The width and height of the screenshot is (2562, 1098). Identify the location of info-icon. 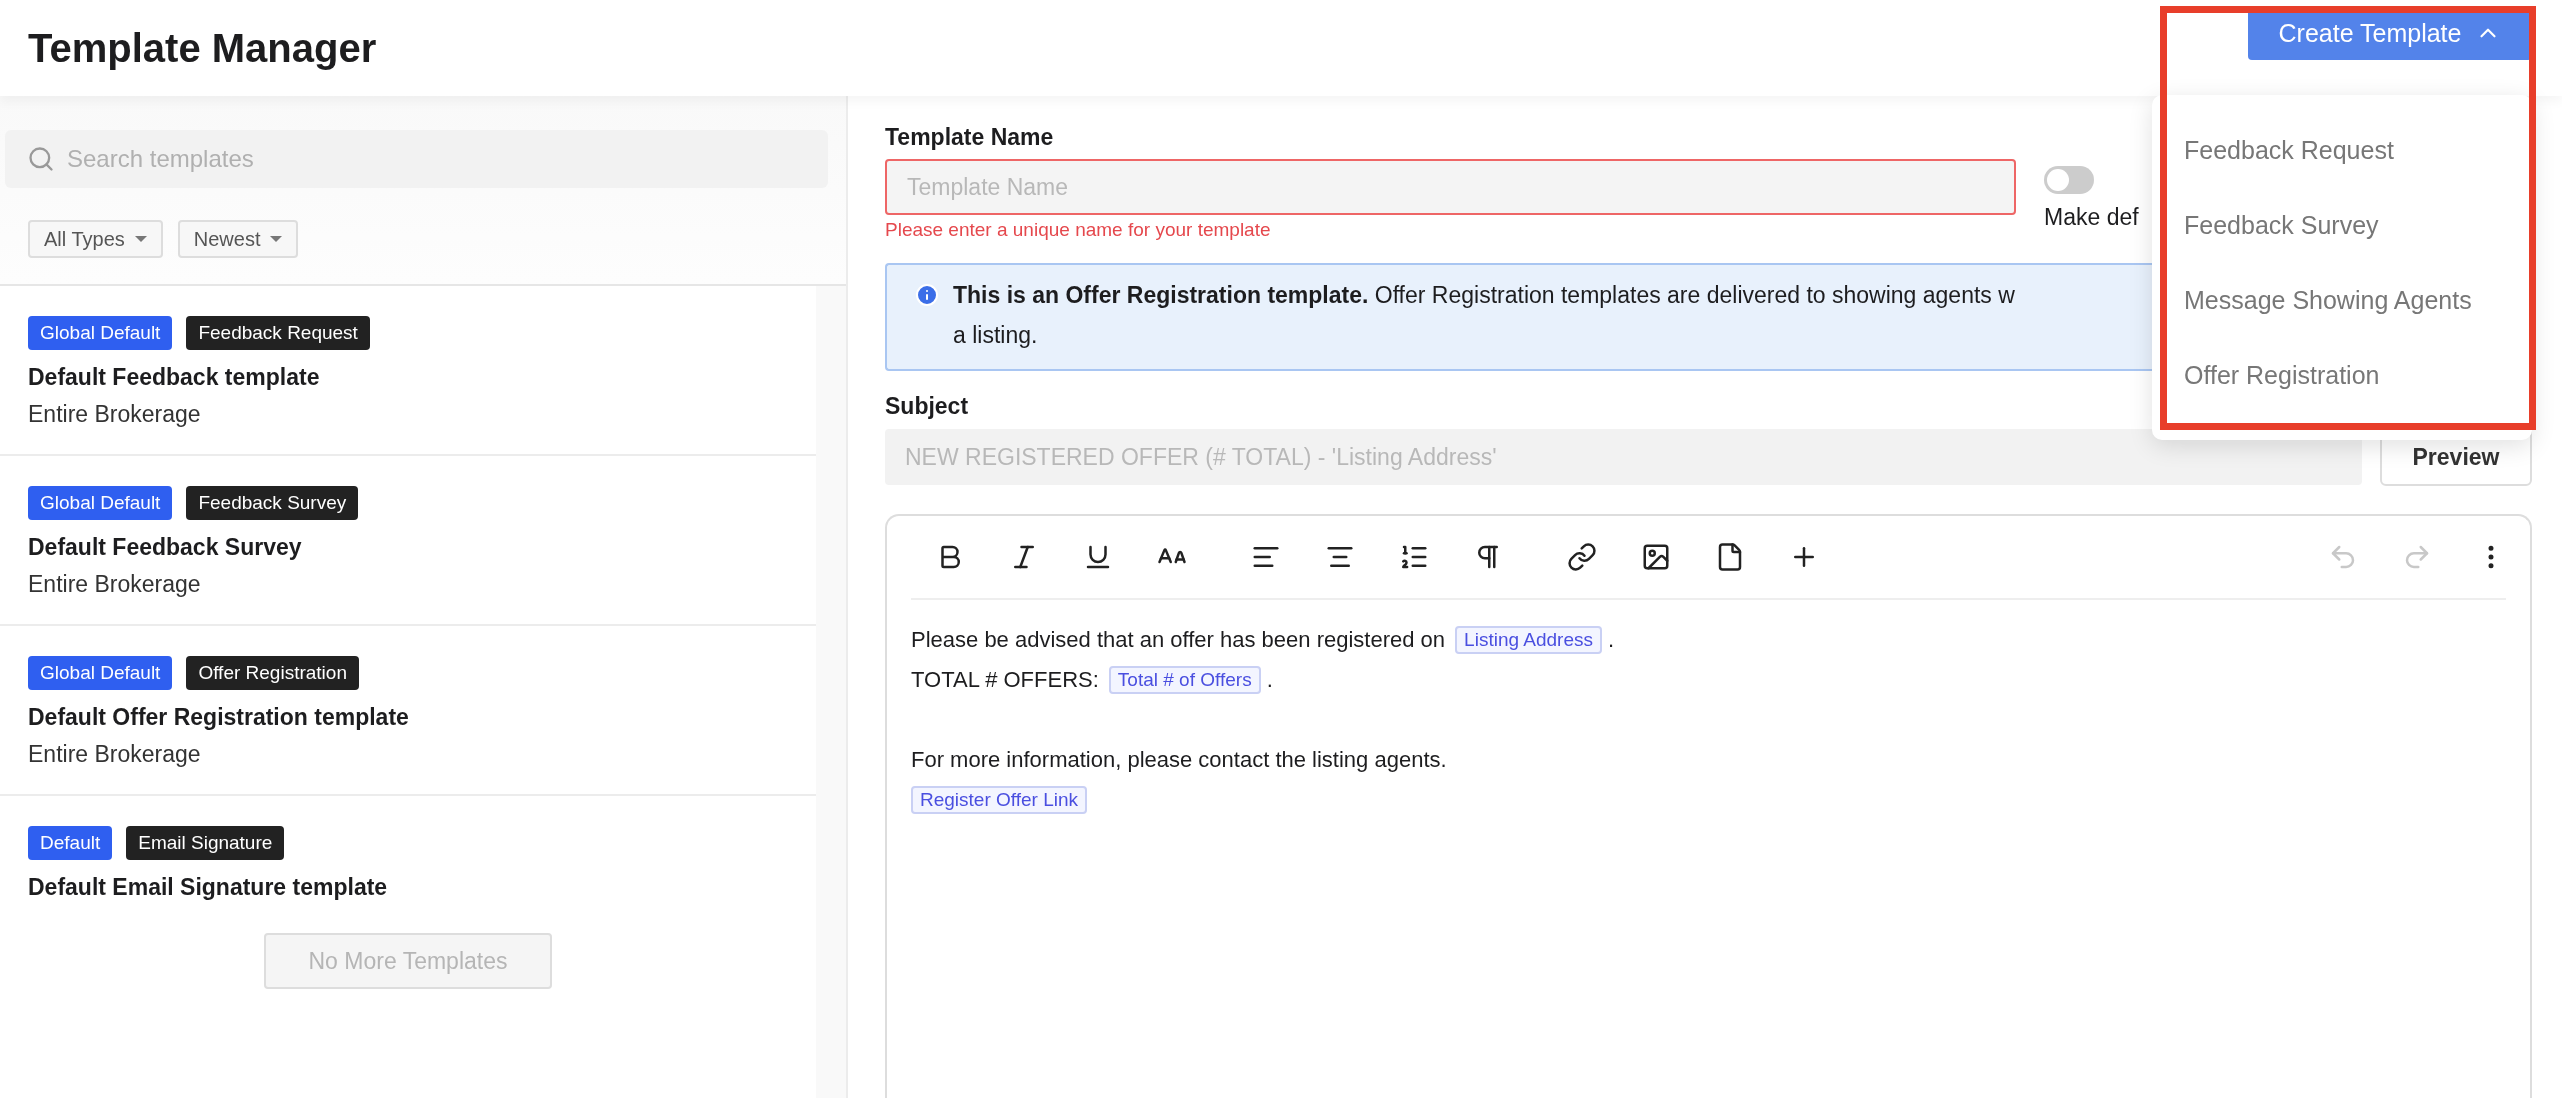
(927, 295).